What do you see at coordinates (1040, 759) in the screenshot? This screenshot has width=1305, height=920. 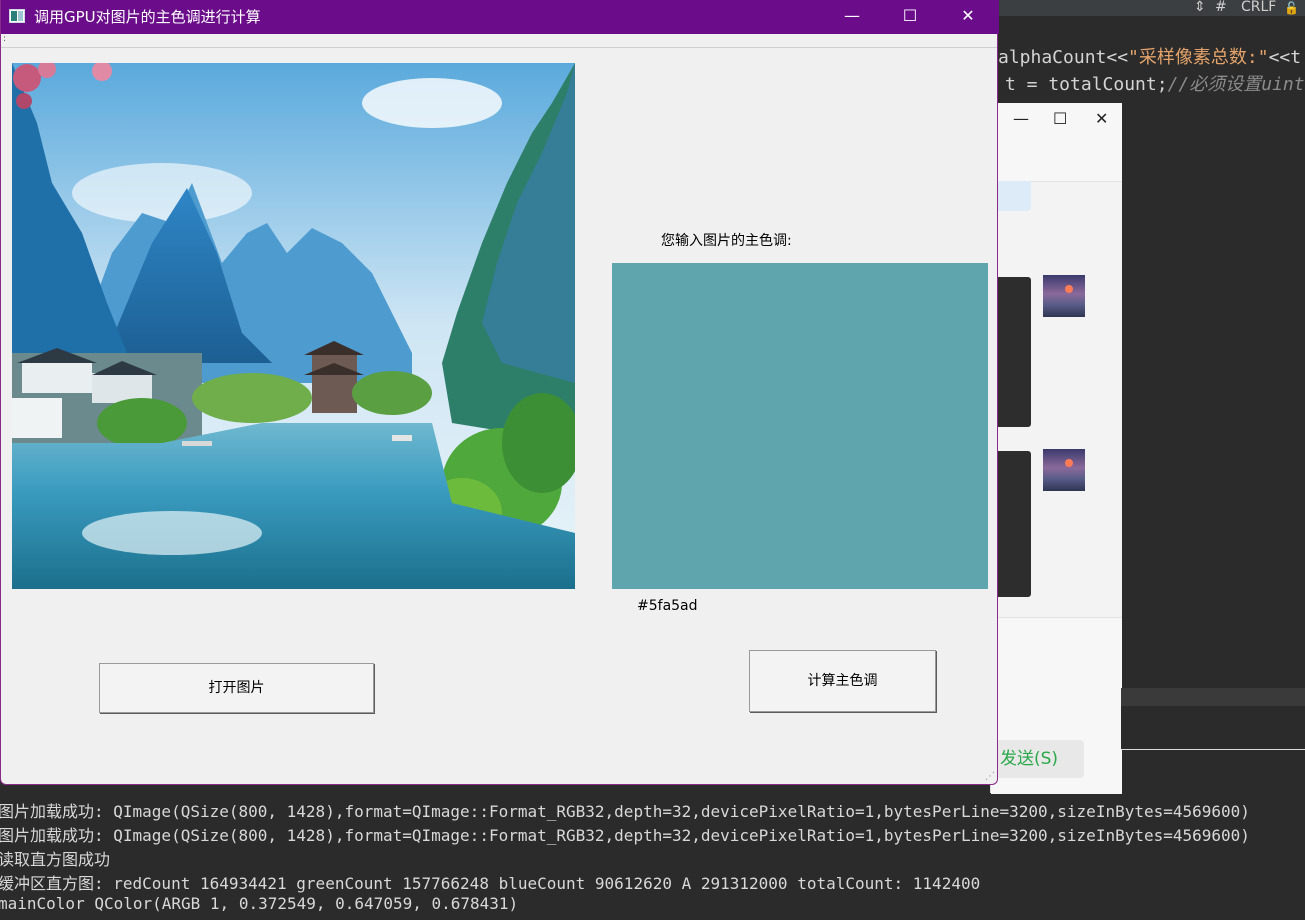 I see `chat-send-button: 发送(S)` at bounding box center [1040, 759].